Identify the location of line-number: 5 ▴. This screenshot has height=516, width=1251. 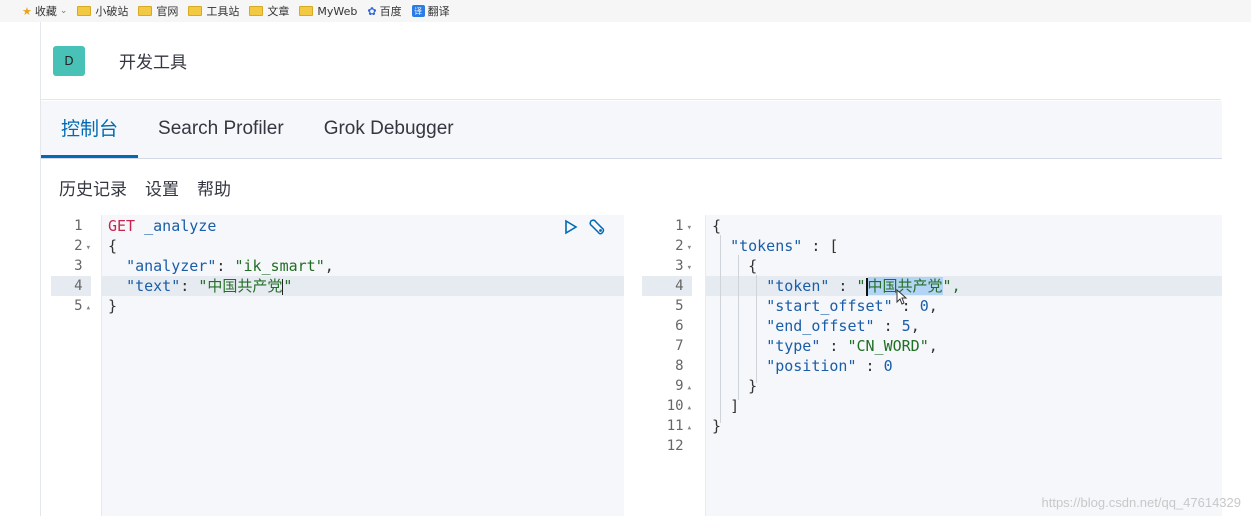
(82, 306).